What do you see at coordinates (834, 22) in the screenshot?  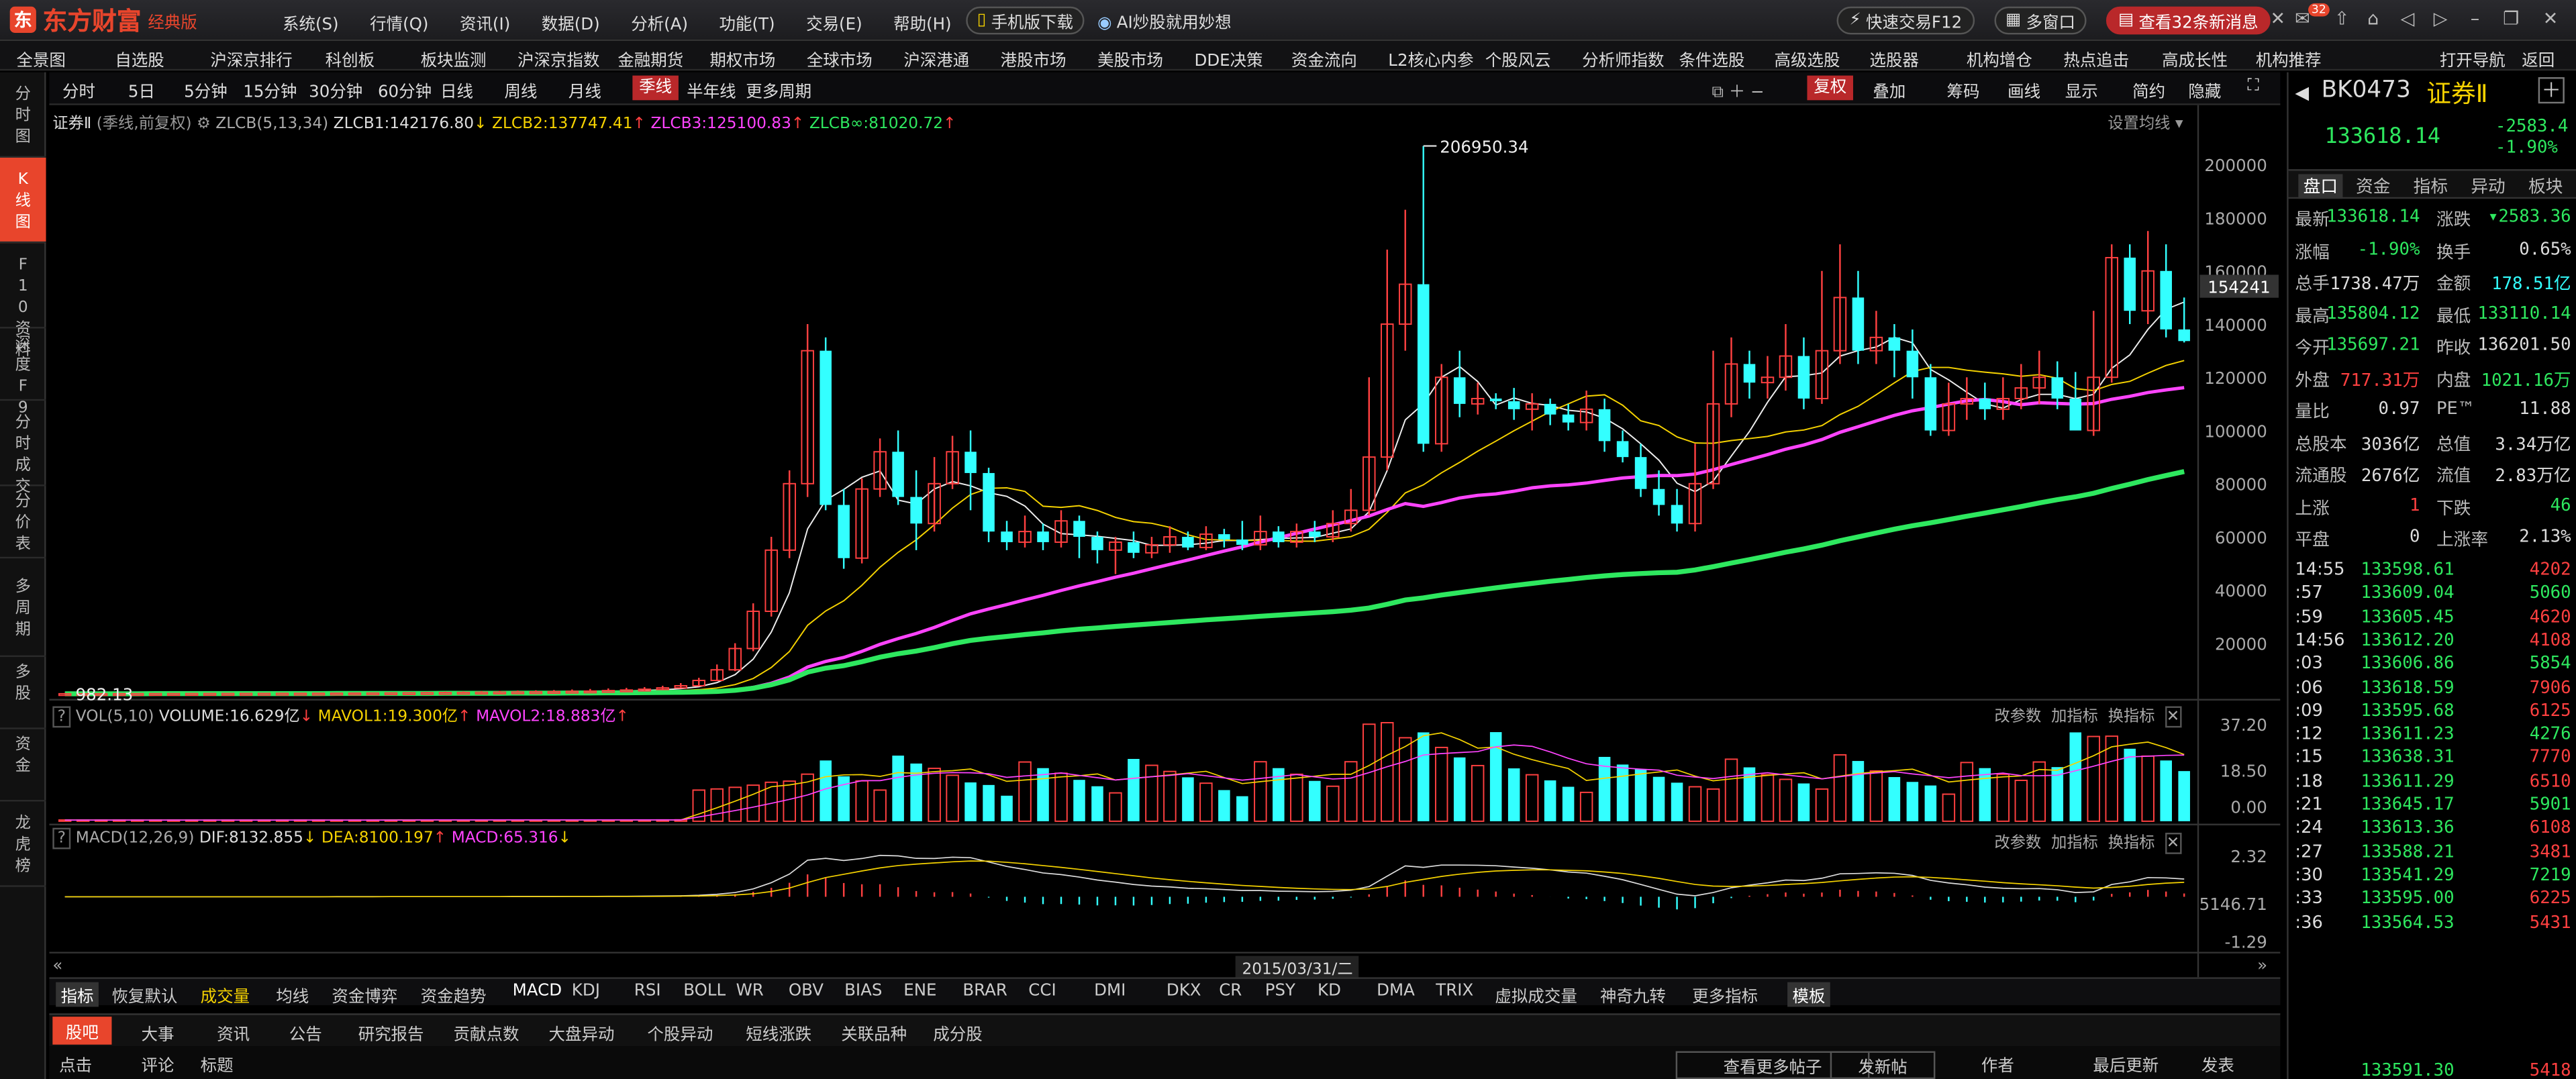 I see `top-menu-item: 交易(E)` at bounding box center [834, 22].